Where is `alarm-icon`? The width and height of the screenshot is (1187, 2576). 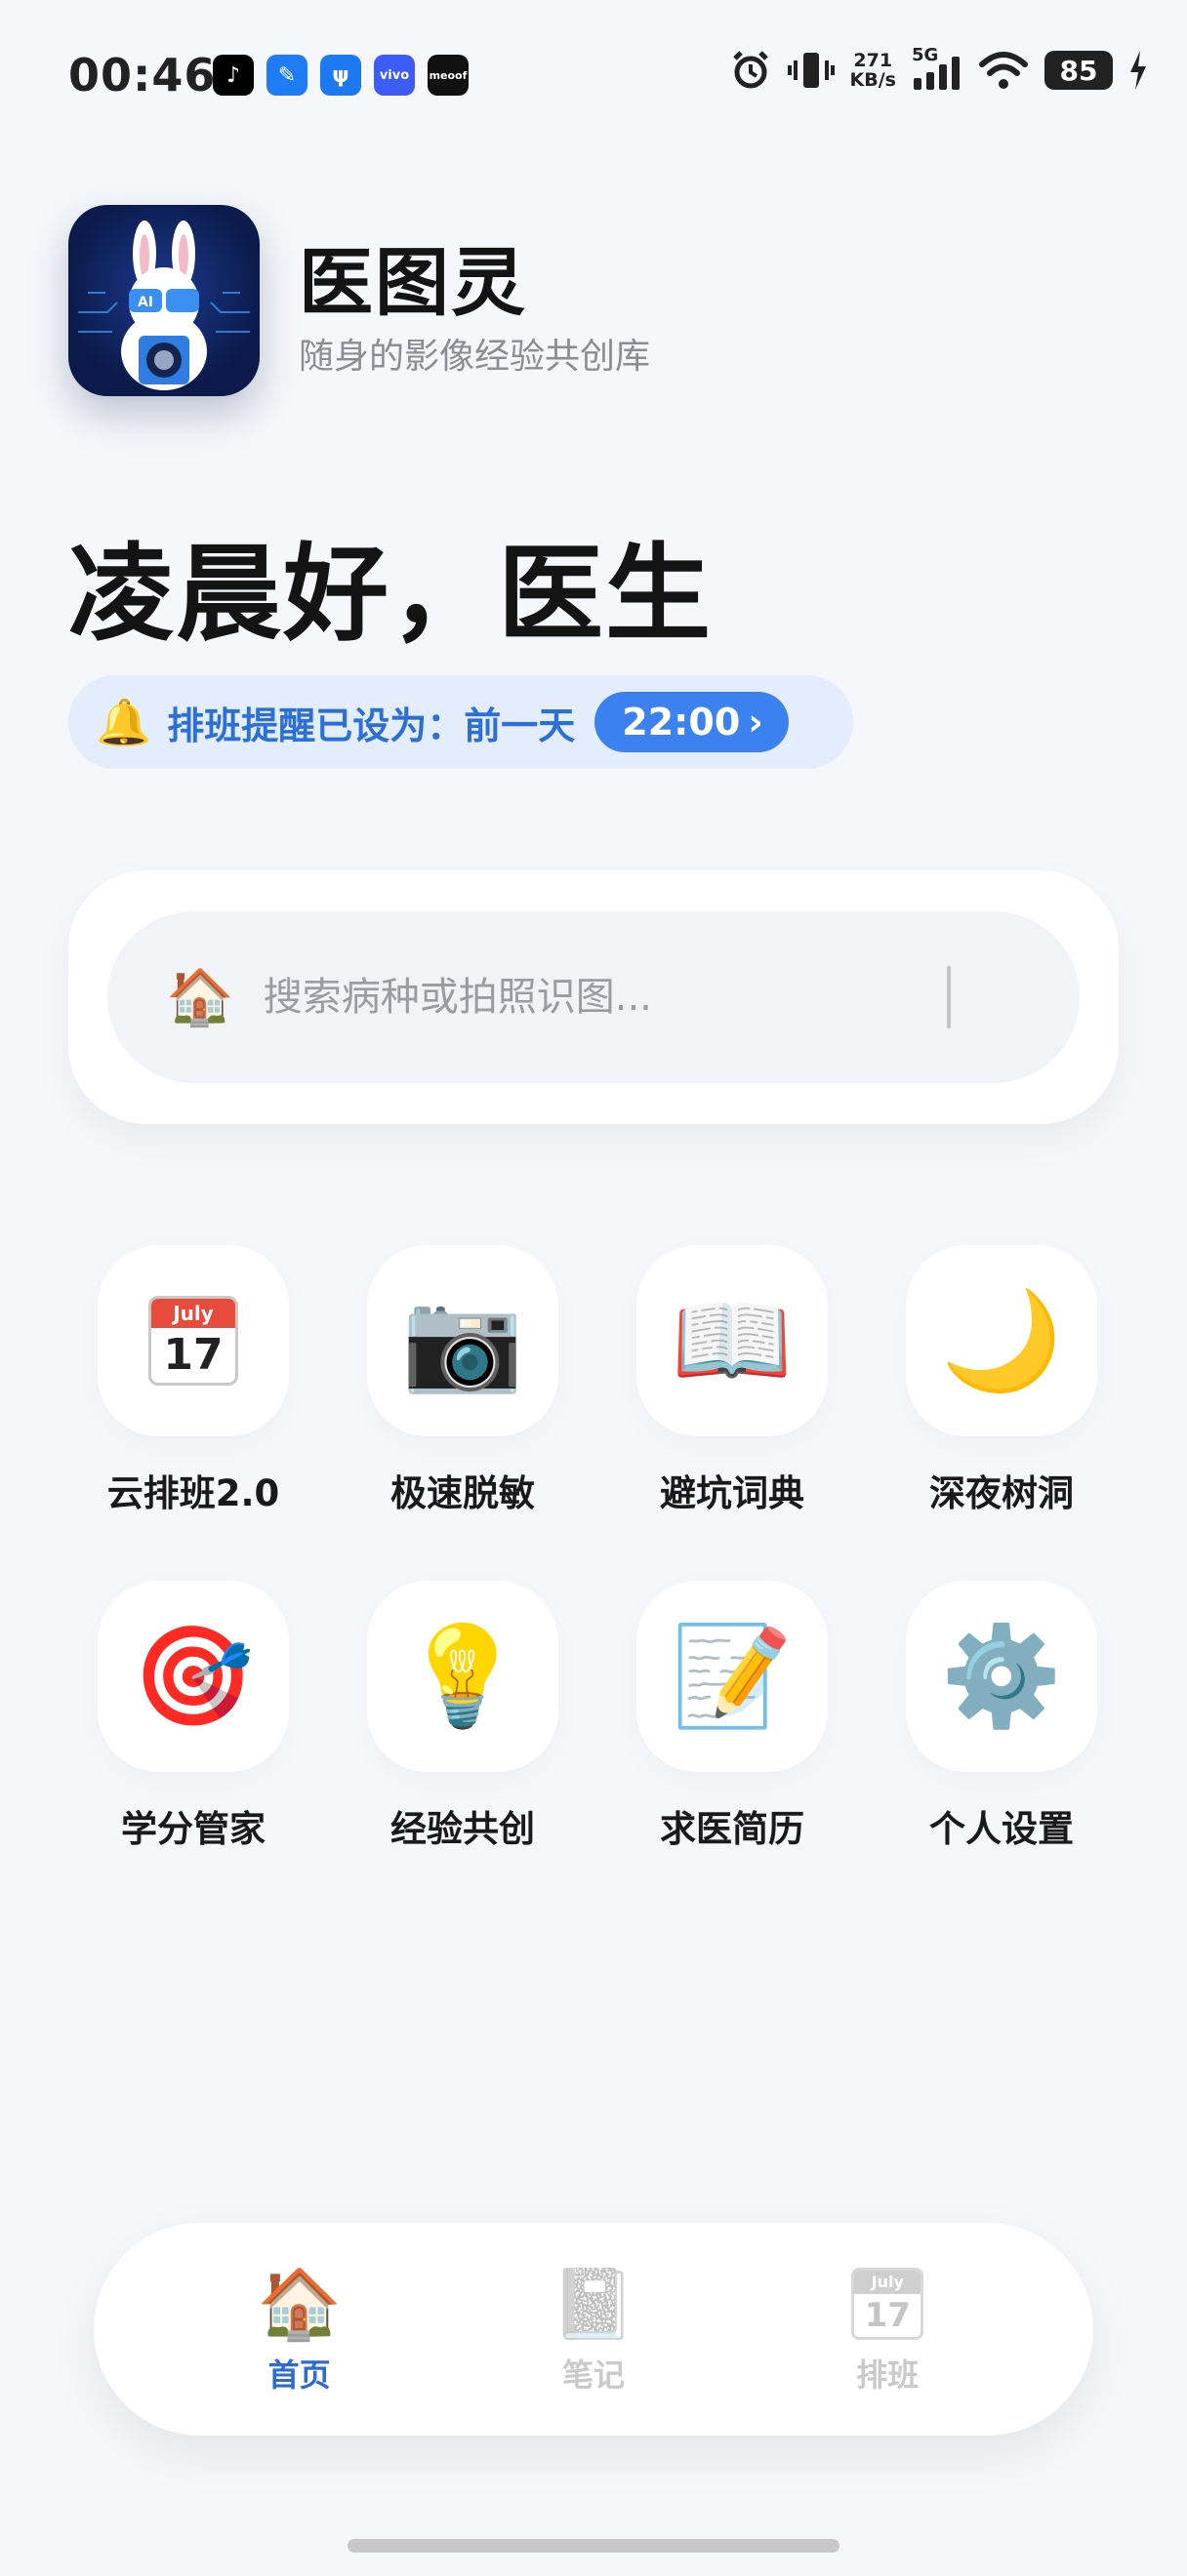
alarm-icon is located at coordinates (750, 70).